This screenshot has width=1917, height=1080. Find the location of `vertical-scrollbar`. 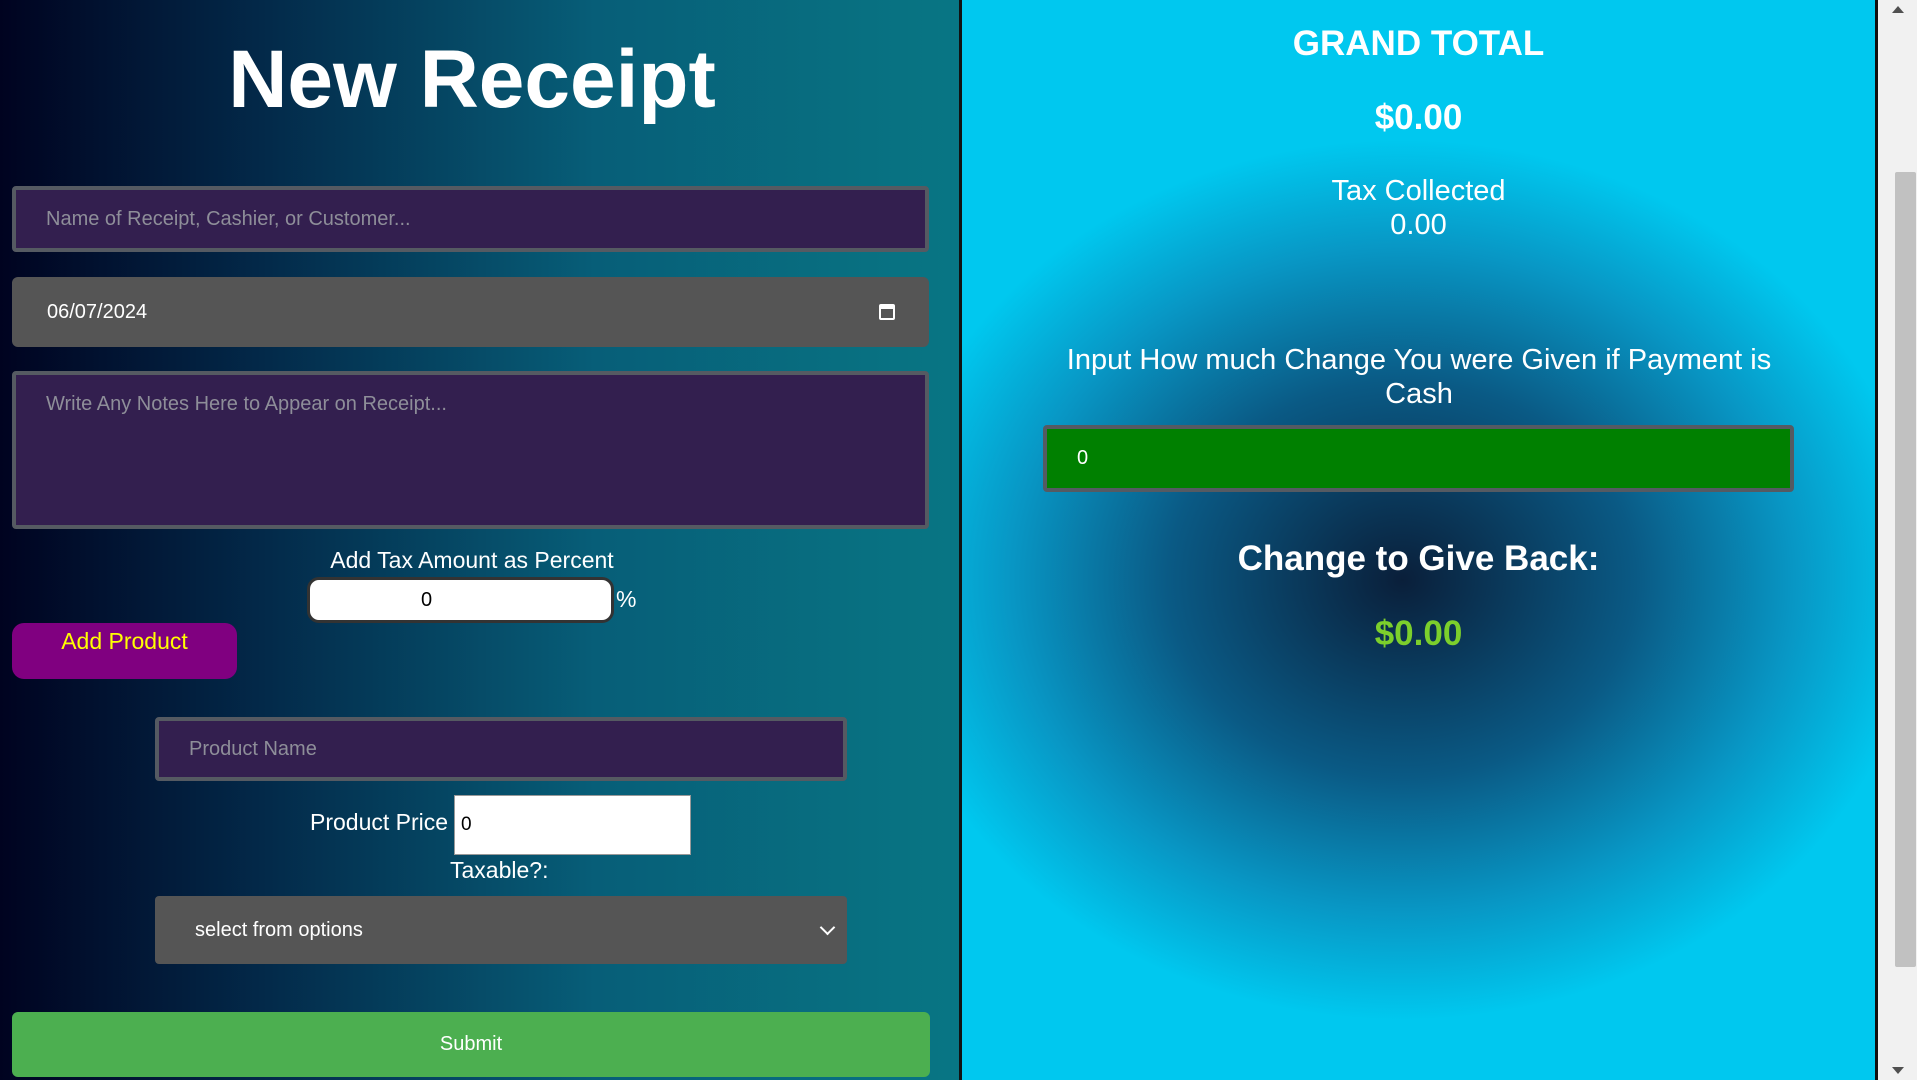

vertical-scrollbar is located at coordinates (1897, 540).